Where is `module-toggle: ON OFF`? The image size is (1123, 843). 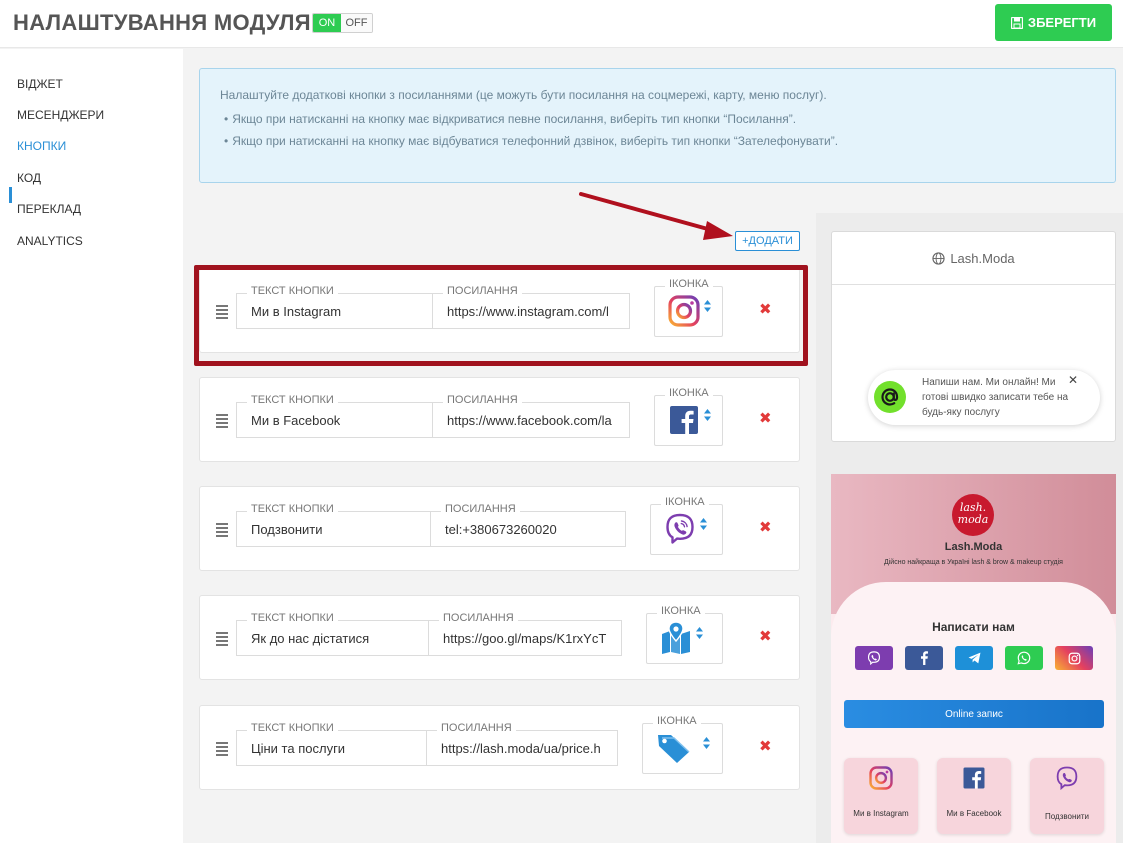 module-toggle: ON OFF is located at coordinates (342, 23).